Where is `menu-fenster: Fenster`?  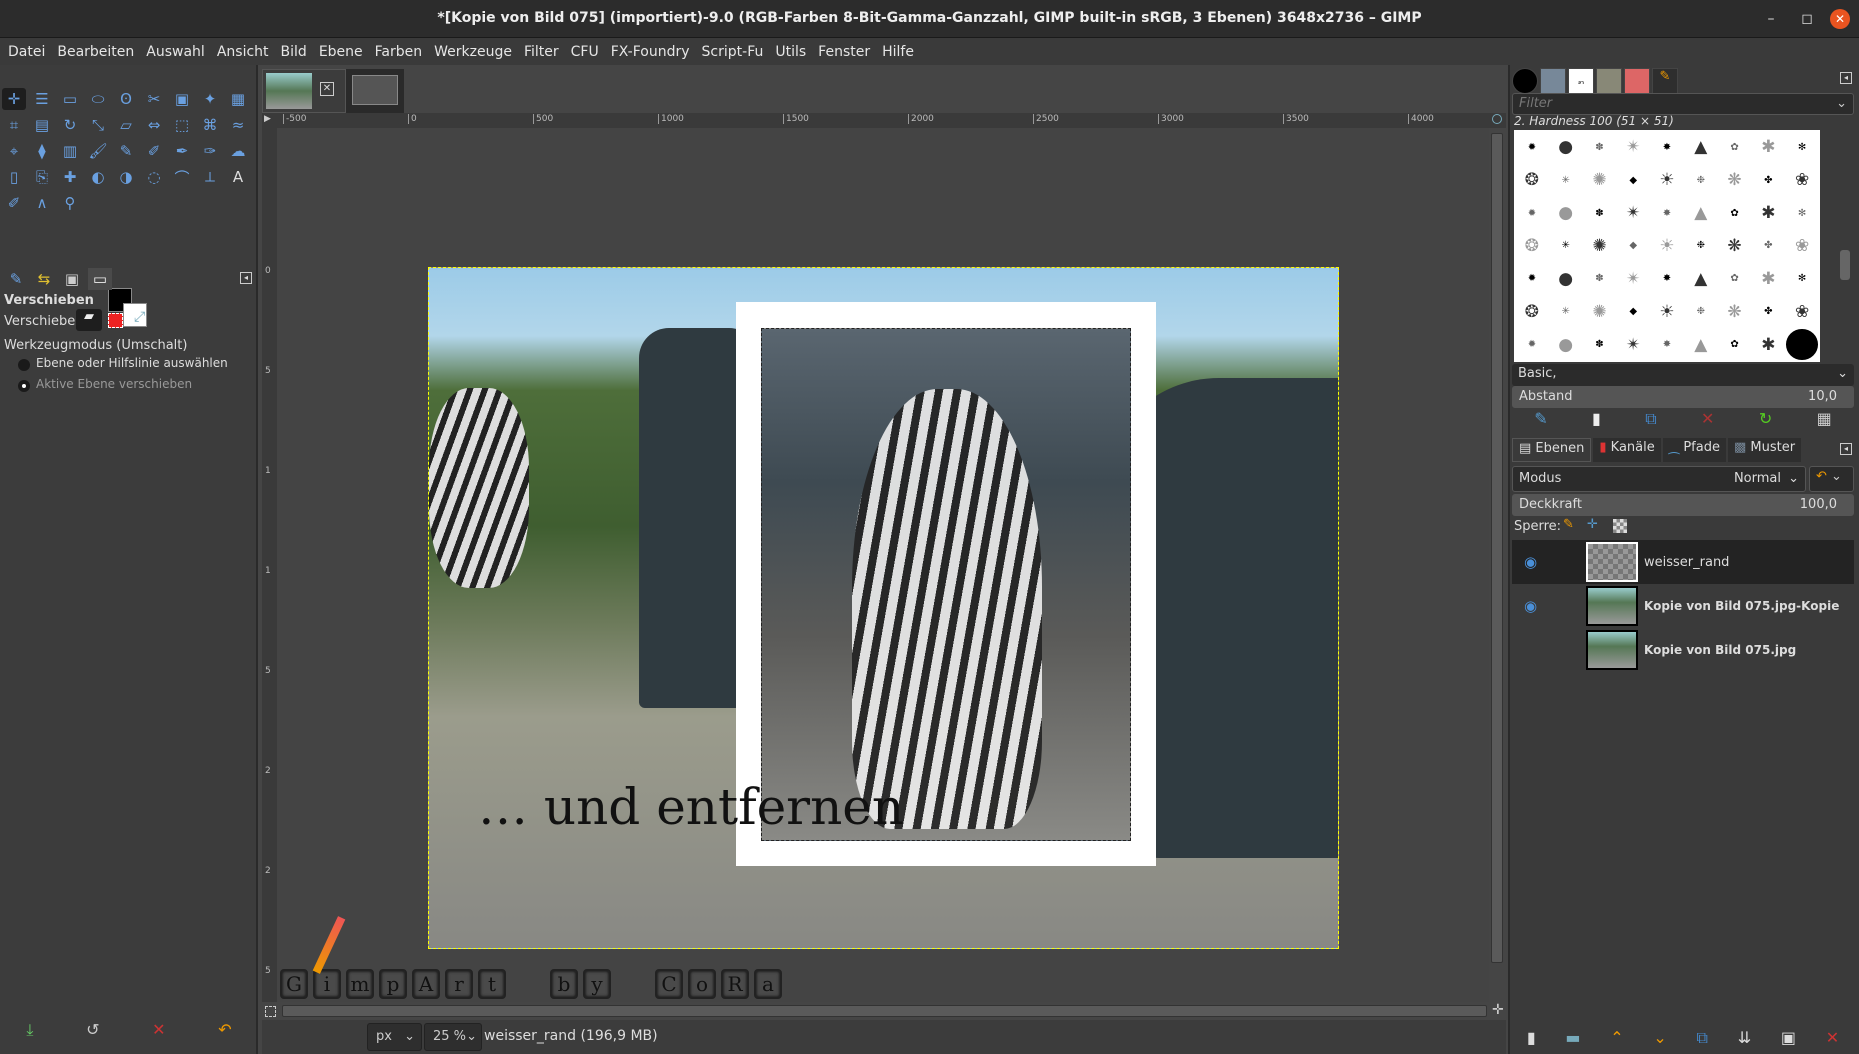 menu-fenster: Fenster is located at coordinates (844, 52).